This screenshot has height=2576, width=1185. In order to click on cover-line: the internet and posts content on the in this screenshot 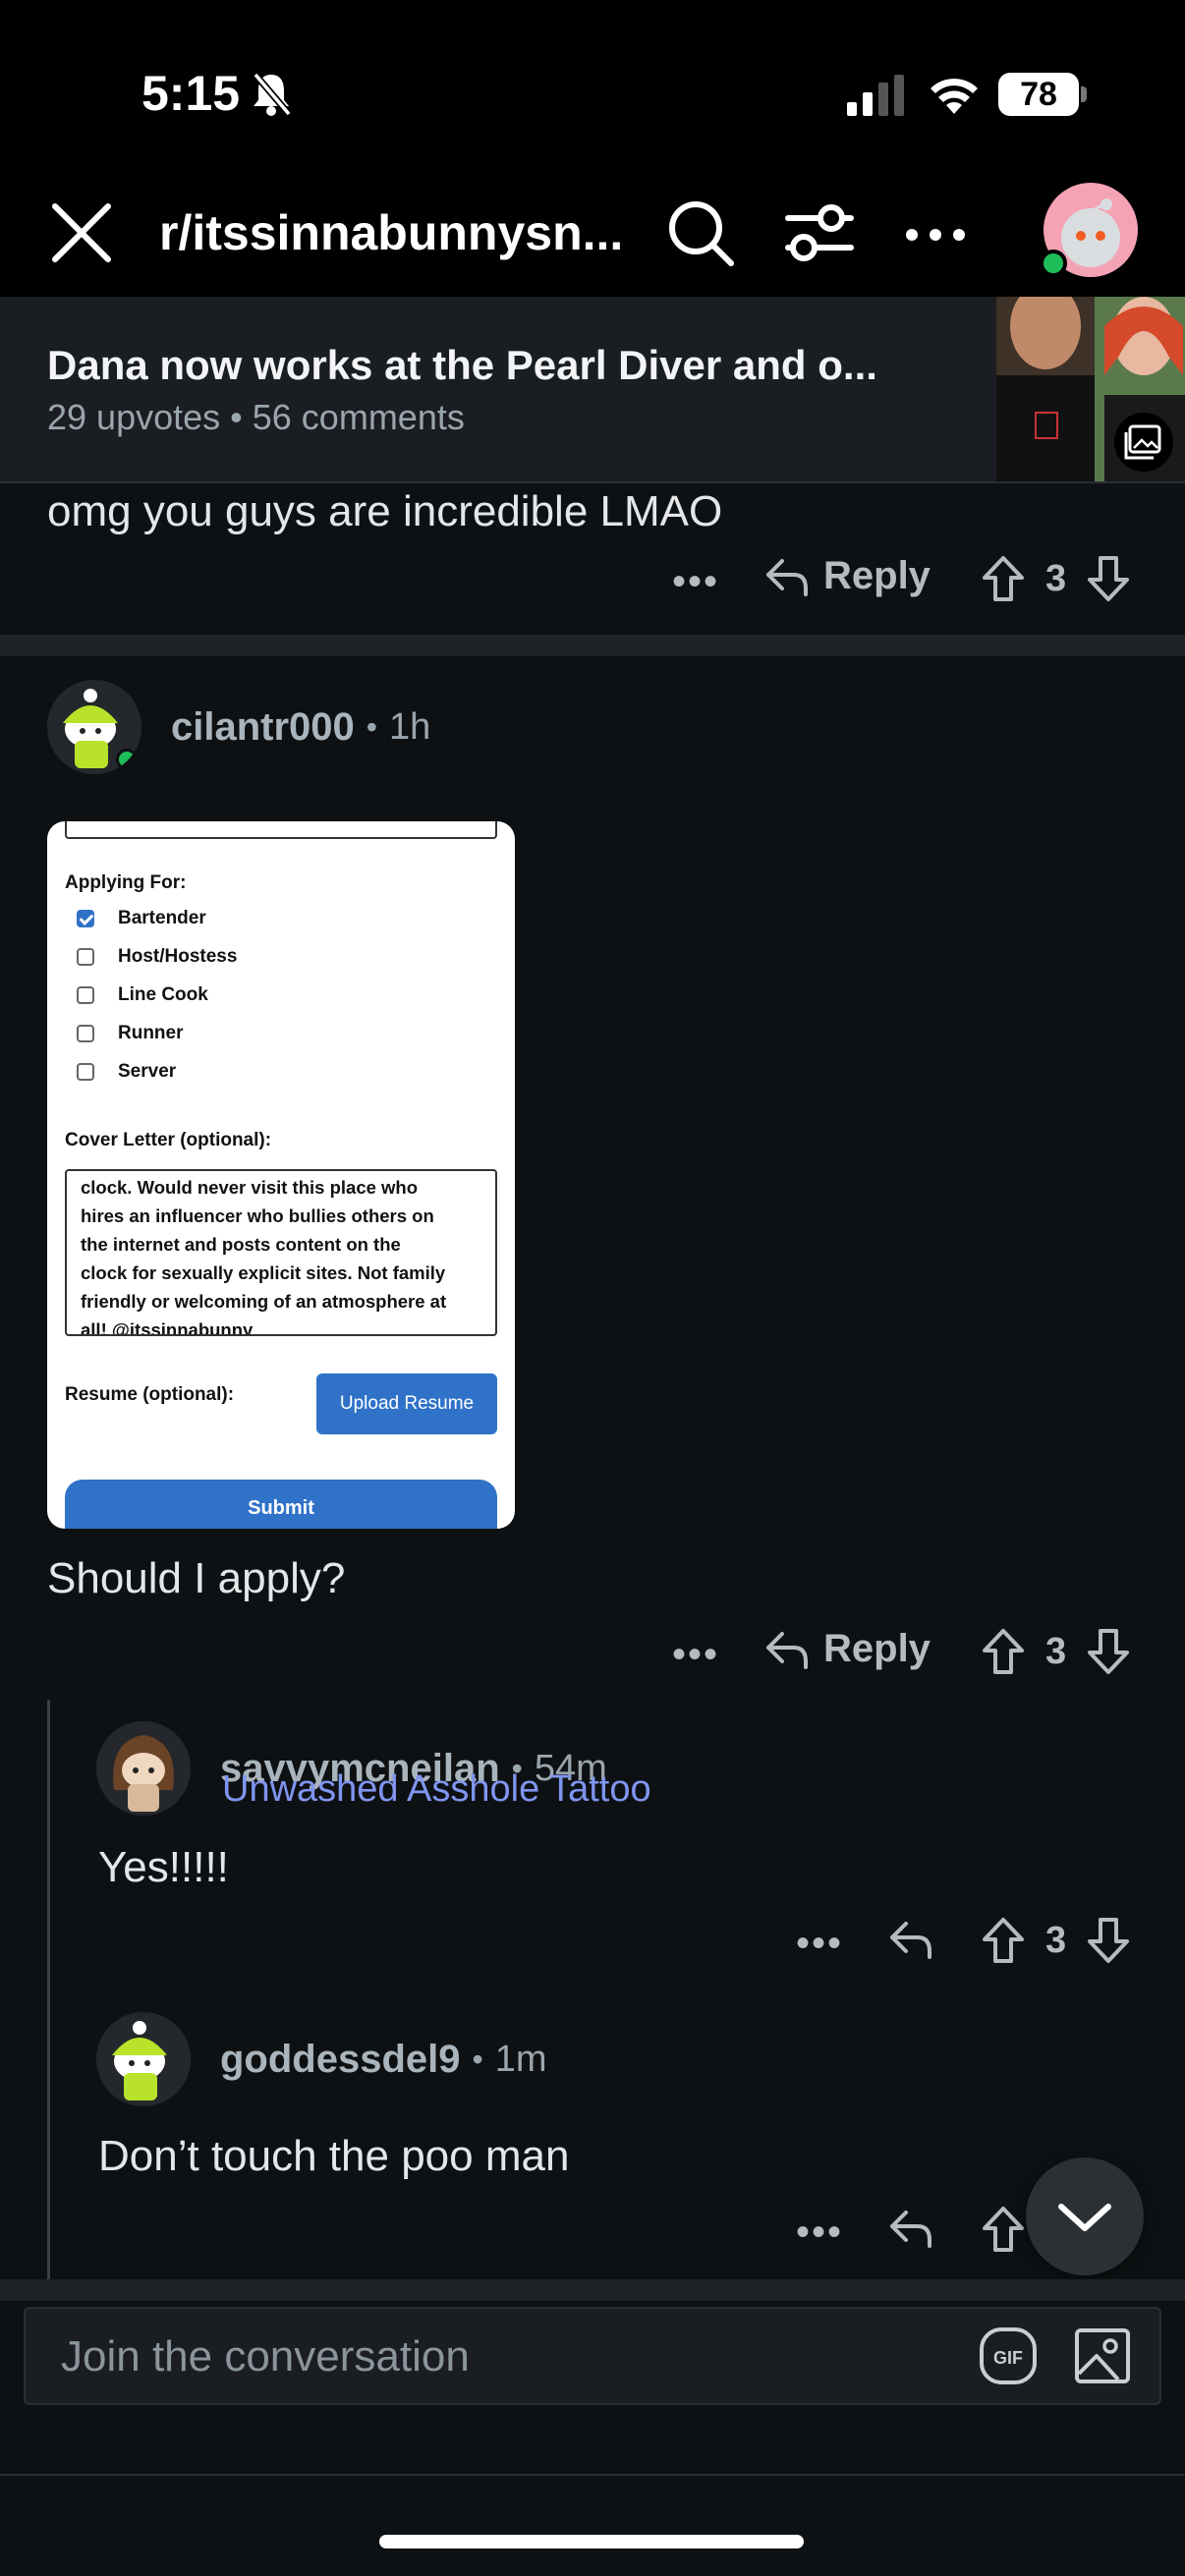, I will do `click(241, 1244)`.